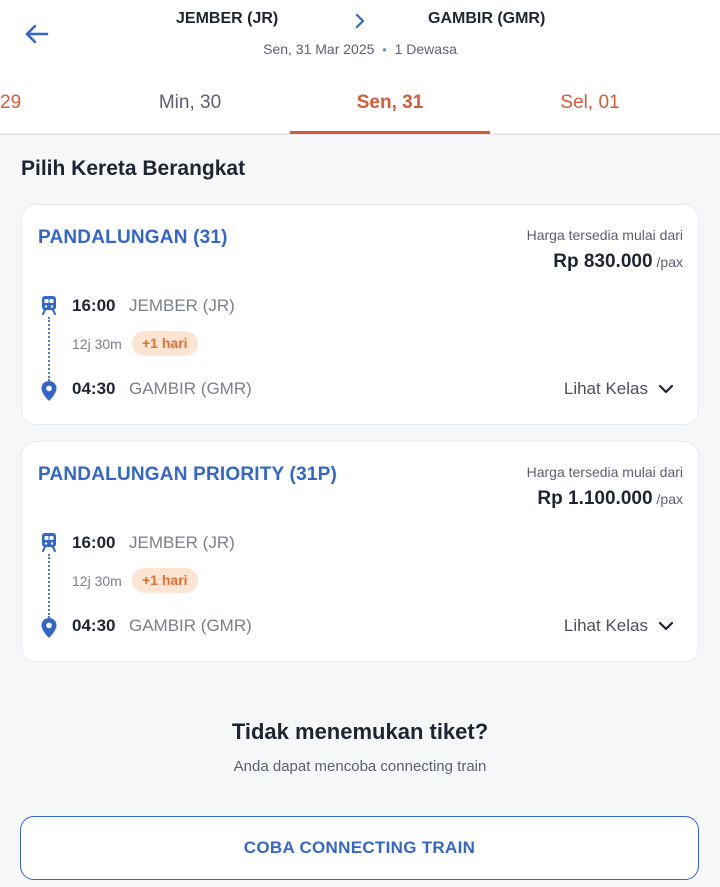 Image resolution: width=720 pixels, height=887 pixels. I want to click on route: JEMBER (JR) GAMBIR (GMR), so click(360, 21).